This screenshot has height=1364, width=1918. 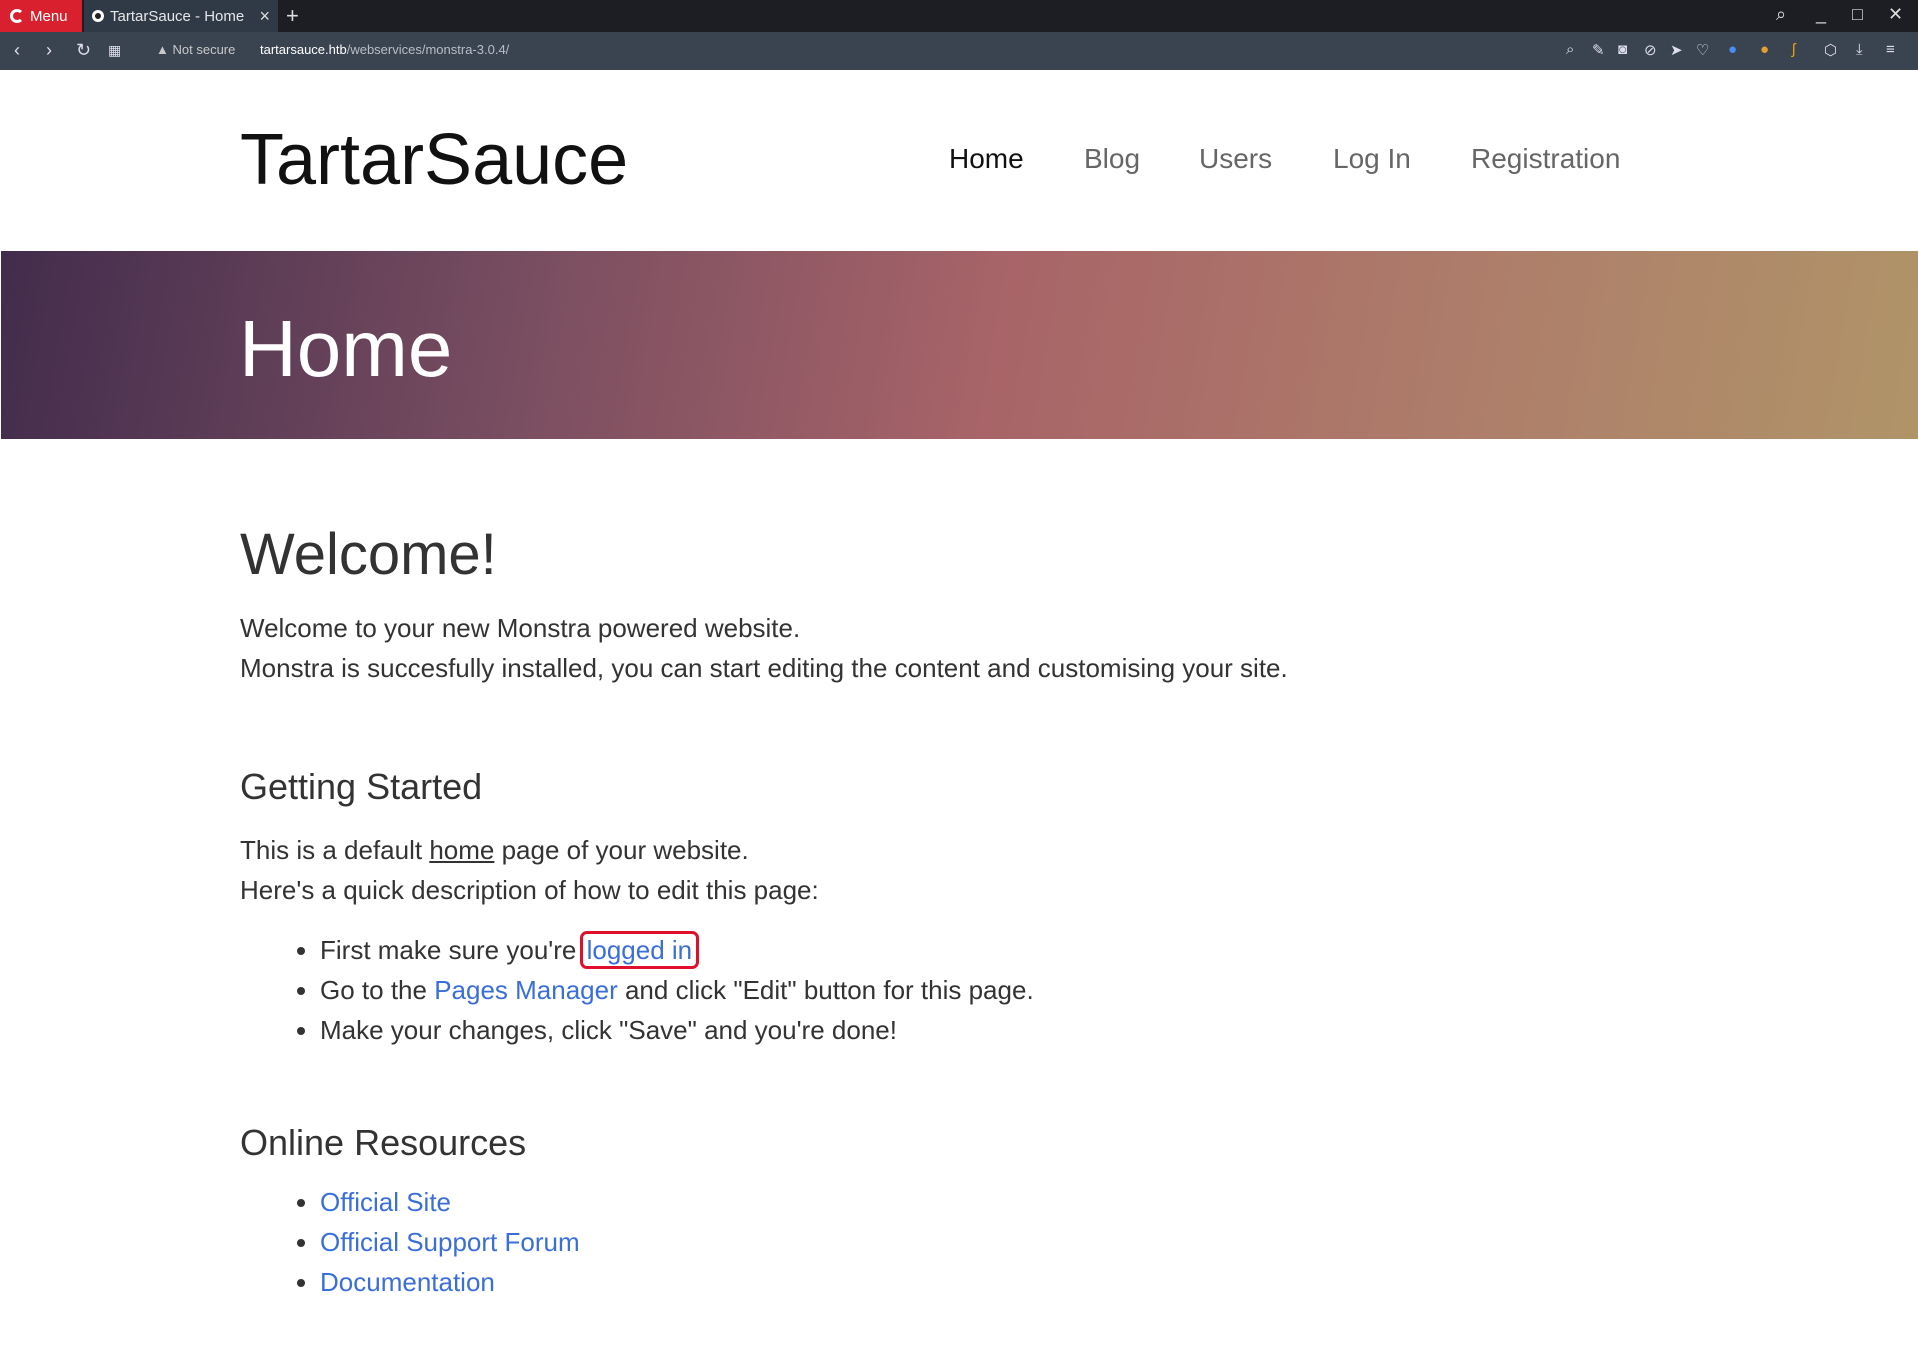 I want to click on home-underlined-text: home, so click(x=462, y=850).